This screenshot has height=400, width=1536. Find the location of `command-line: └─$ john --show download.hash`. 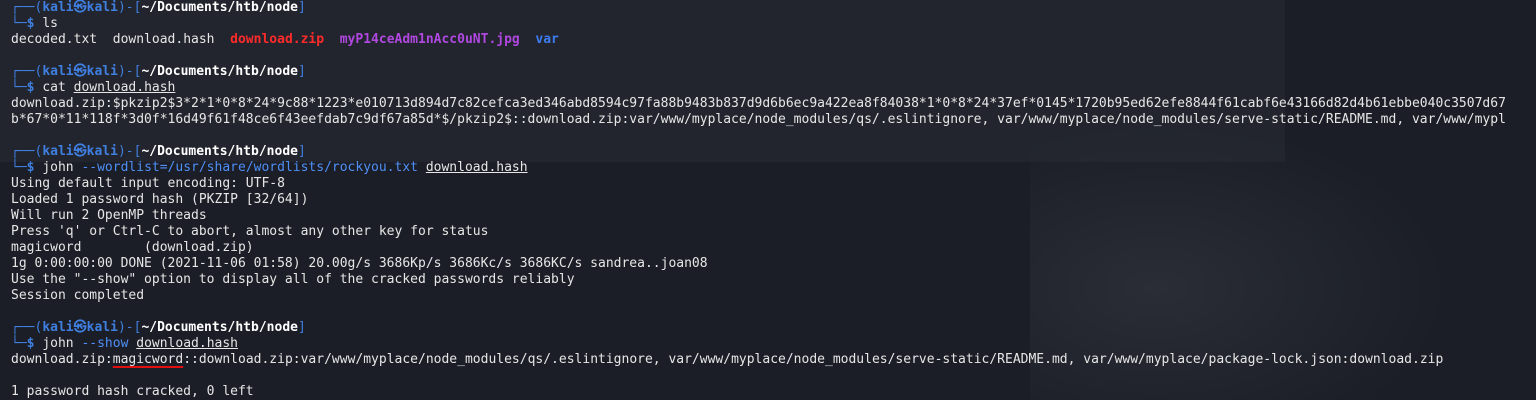

command-line: └─$ john --show download.hash is located at coordinates (124, 343).